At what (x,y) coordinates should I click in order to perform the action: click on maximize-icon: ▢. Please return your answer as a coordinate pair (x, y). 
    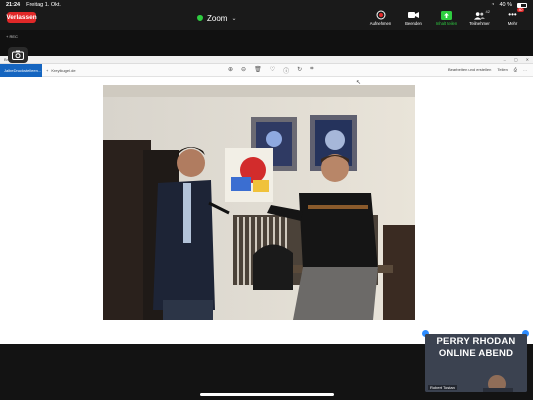
    Looking at the image, I should click on (516, 59).